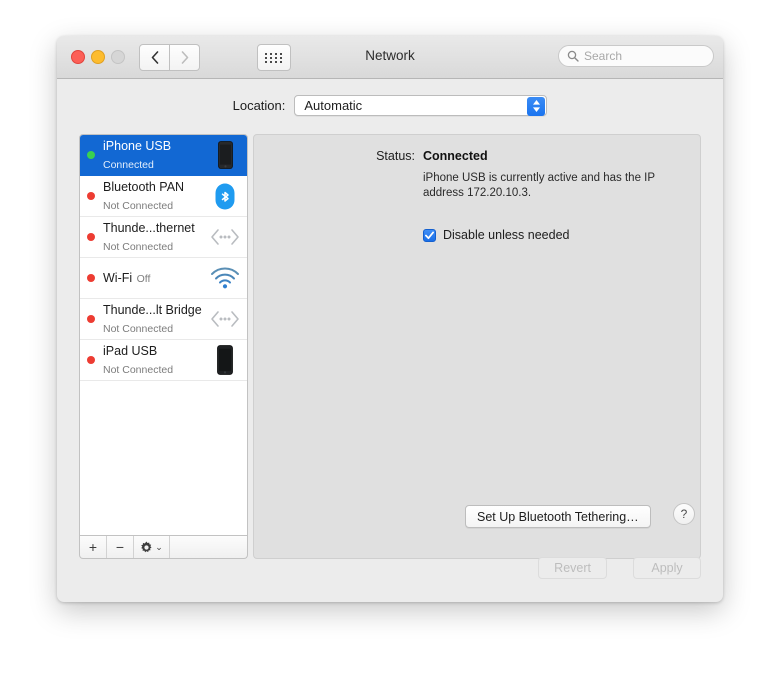 This screenshot has width=780, height=675. I want to click on service-name: Wi-Fi, so click(118, 278).